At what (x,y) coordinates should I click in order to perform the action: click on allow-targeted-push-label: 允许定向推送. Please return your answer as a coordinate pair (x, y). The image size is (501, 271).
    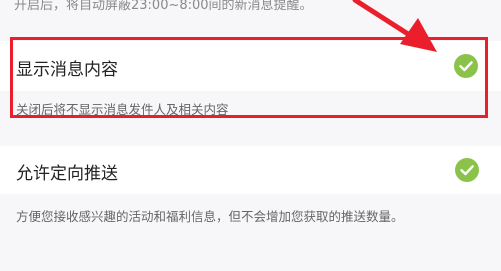
    Looking at the image, I should click on (67, 174).